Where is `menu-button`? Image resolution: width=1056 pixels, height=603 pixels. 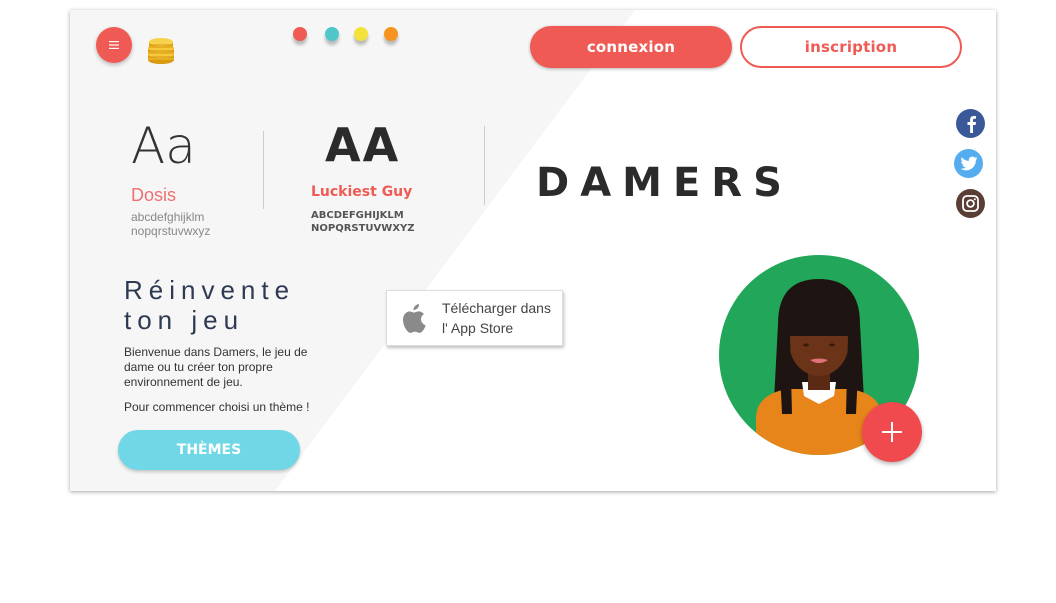 menu-button is located at coordinates (114, 45).